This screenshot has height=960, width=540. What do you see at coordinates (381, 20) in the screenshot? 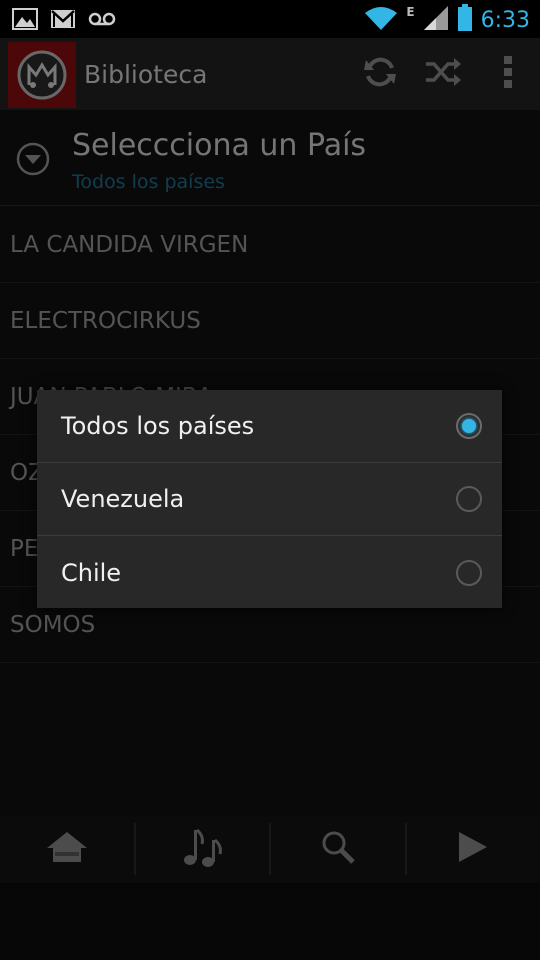
I see `wifi-icon` at bounding box center [381, 20].